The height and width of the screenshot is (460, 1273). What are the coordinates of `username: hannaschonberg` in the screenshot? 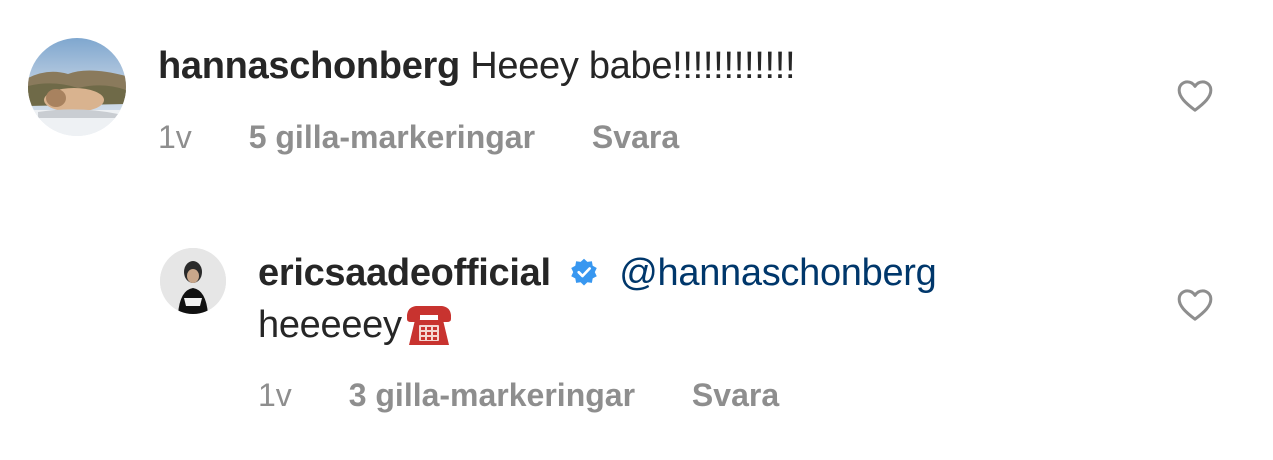 It's located at (309, 66).